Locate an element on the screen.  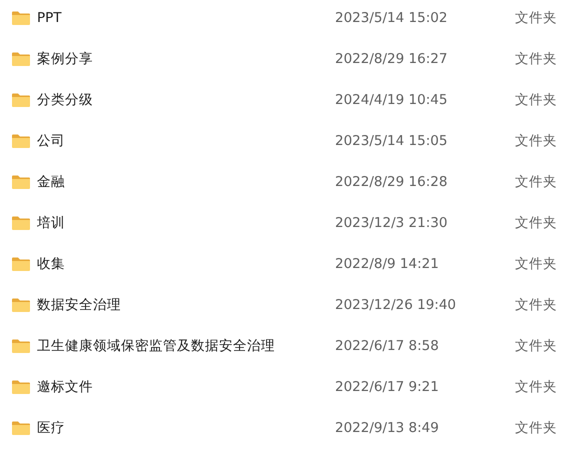
modified-date: 2022/8/29 16:28 is located at coordinates (391, 182).